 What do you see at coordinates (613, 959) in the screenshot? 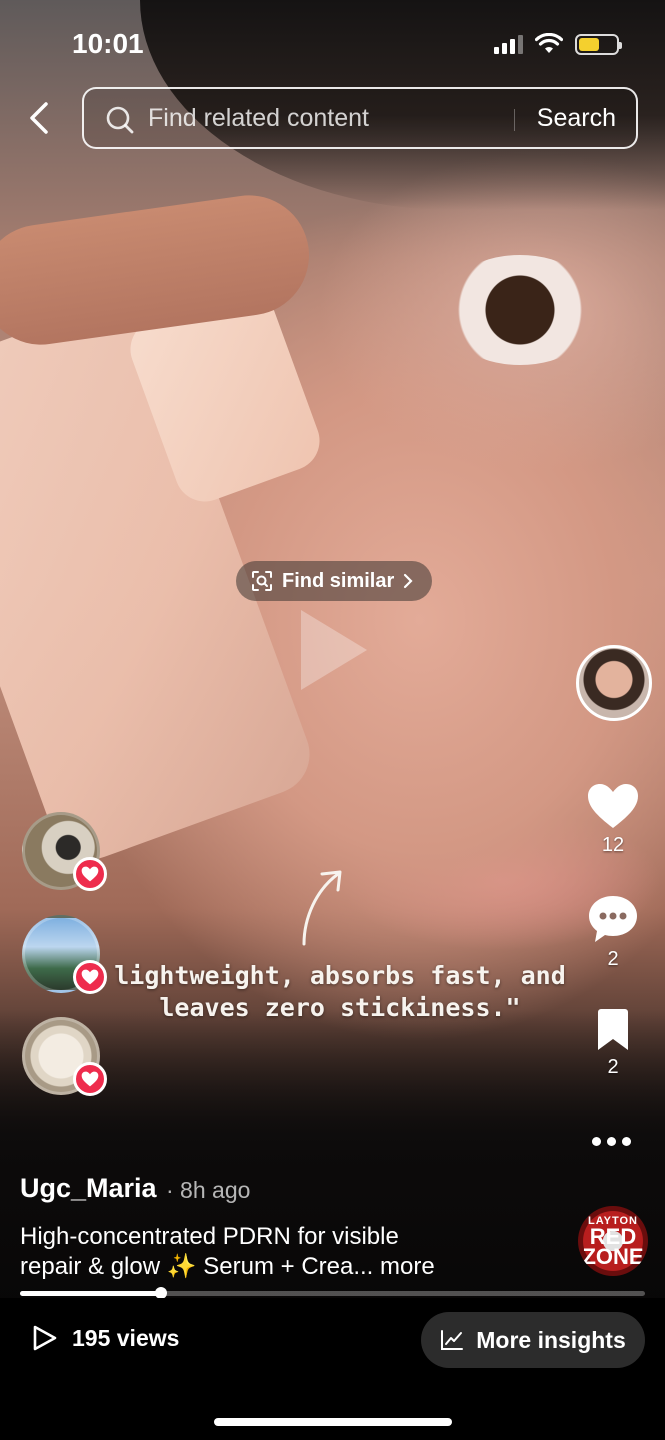
I see `comment-count: 2` at bounding box center [613, 959].